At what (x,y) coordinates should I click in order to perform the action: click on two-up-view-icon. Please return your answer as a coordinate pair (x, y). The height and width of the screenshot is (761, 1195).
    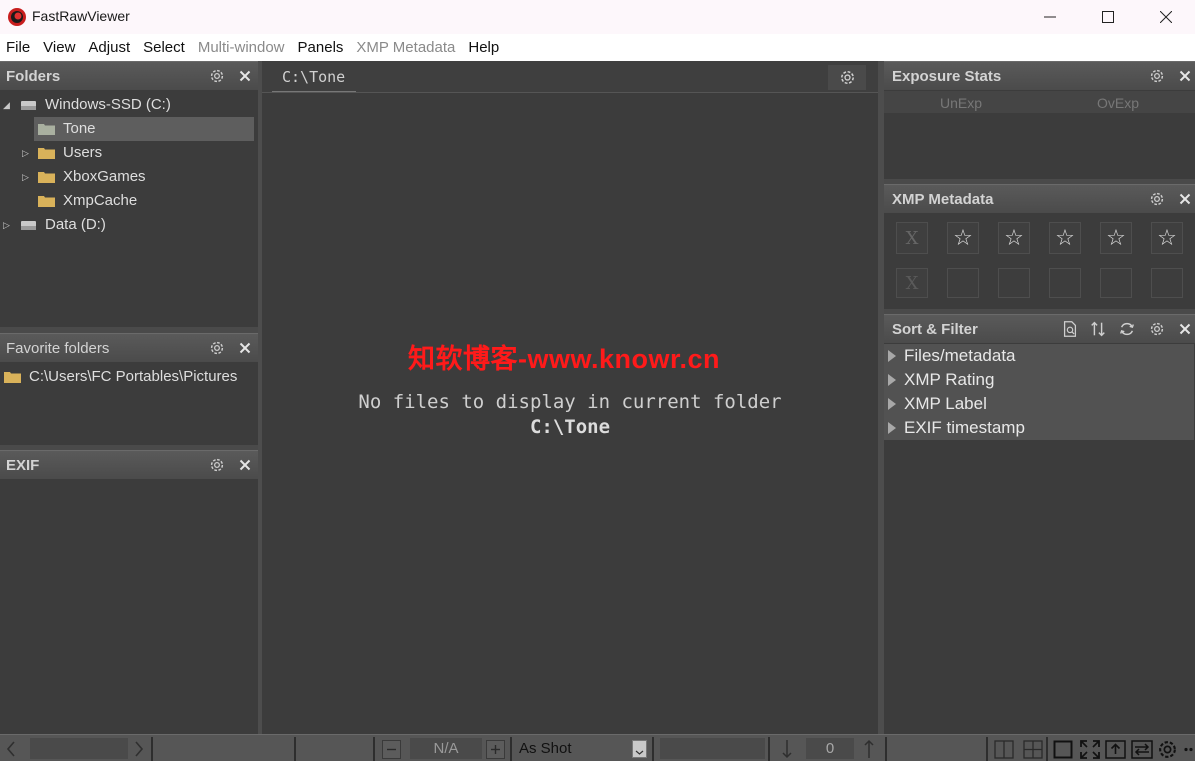
    Looking at the image, I should click on (1004, 749).